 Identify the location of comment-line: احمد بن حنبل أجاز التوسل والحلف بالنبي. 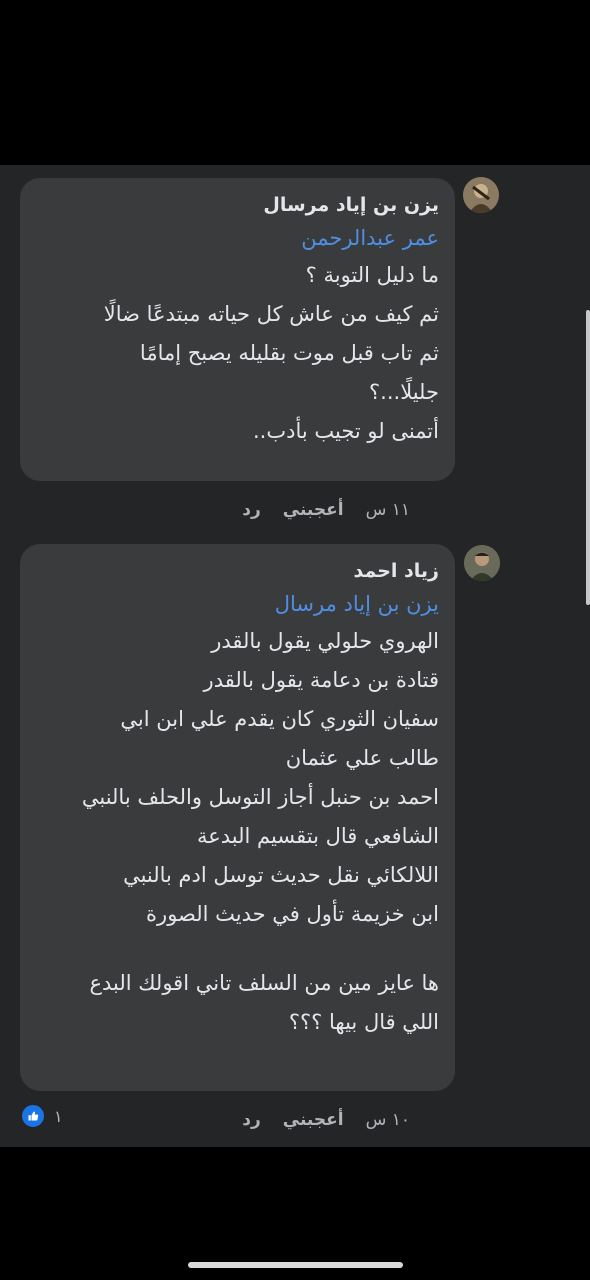
(260, 797).